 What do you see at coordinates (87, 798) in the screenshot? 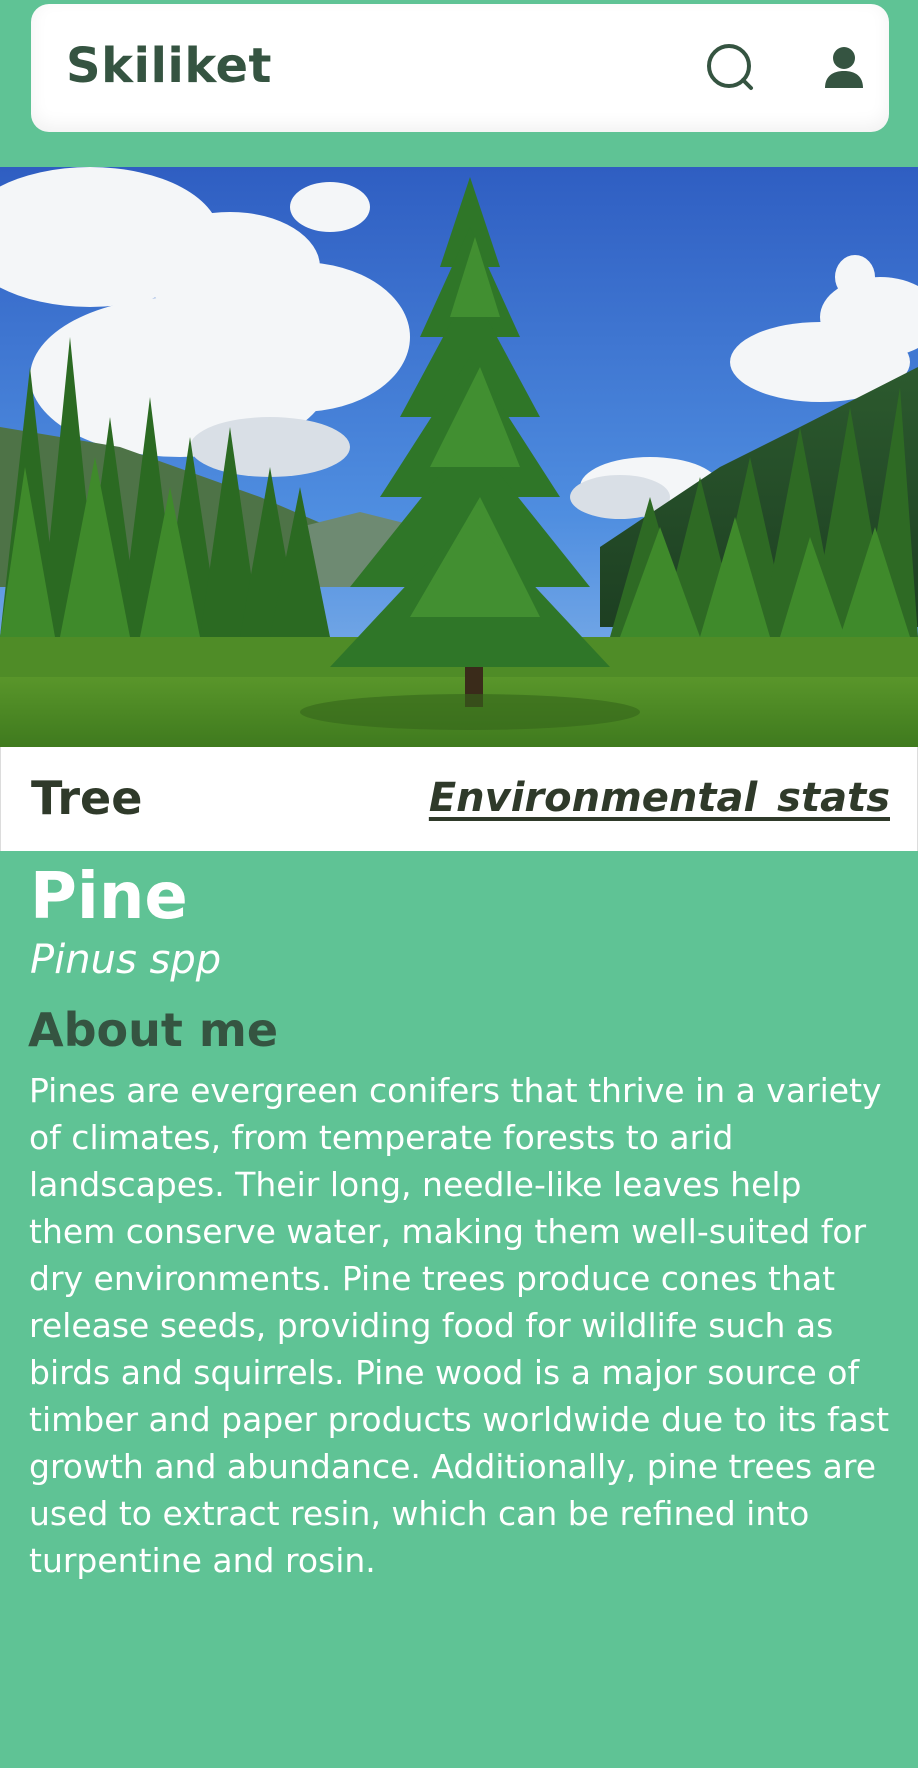
I see `category-label: Tree` at bounding box center [87, 798].